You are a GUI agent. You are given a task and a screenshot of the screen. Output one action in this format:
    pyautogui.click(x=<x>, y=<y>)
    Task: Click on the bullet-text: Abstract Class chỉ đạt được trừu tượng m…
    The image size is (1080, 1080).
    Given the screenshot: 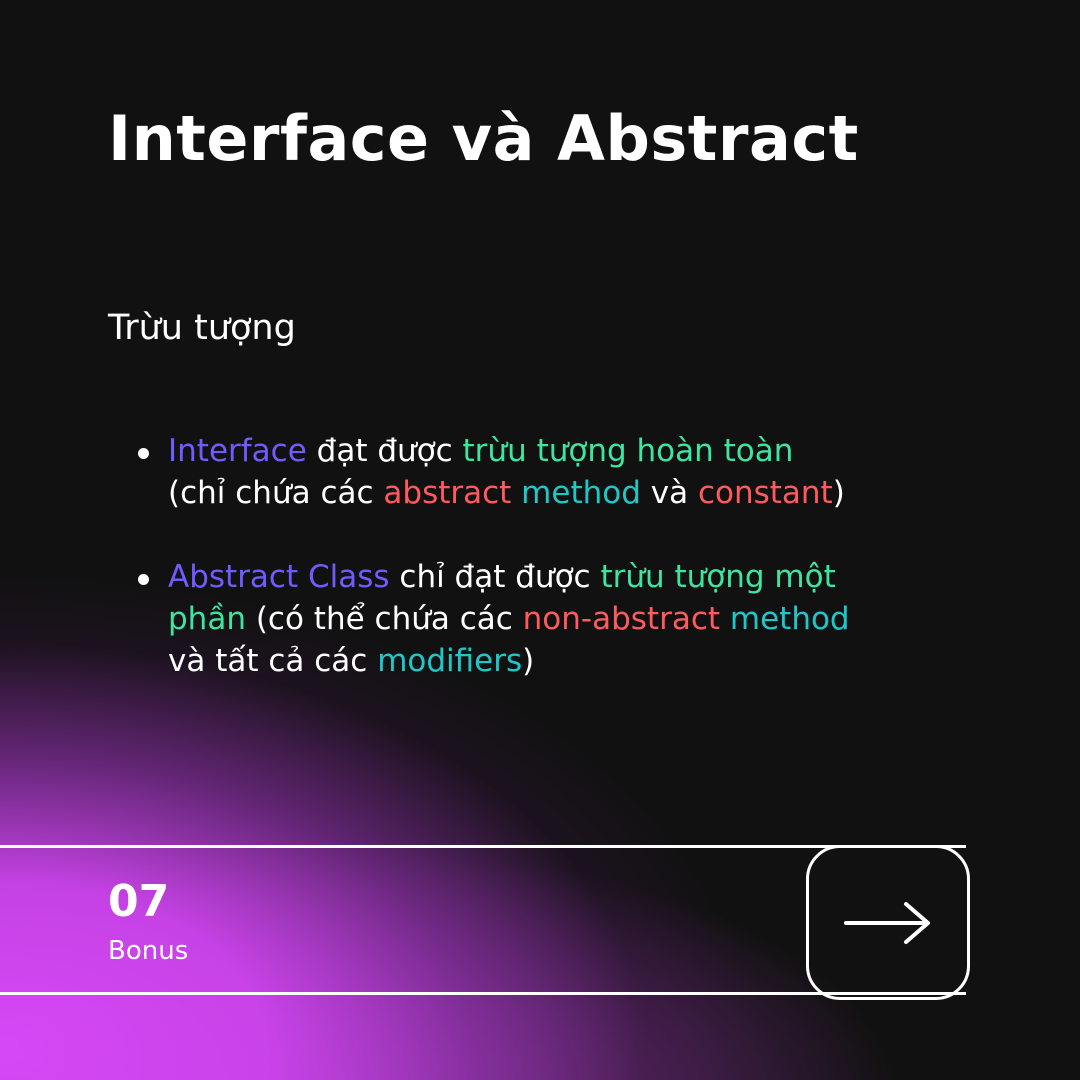 What is the action you would take?
    pyautogui.click(x=509, y=619)
    